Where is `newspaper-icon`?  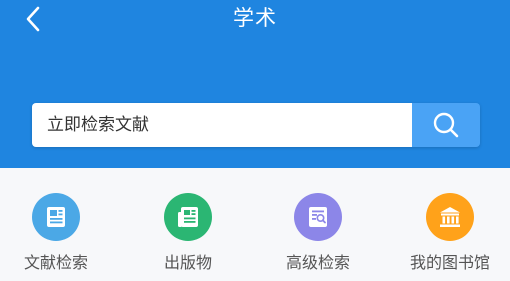
newspaper-icon is located at coordinates (188, 217).